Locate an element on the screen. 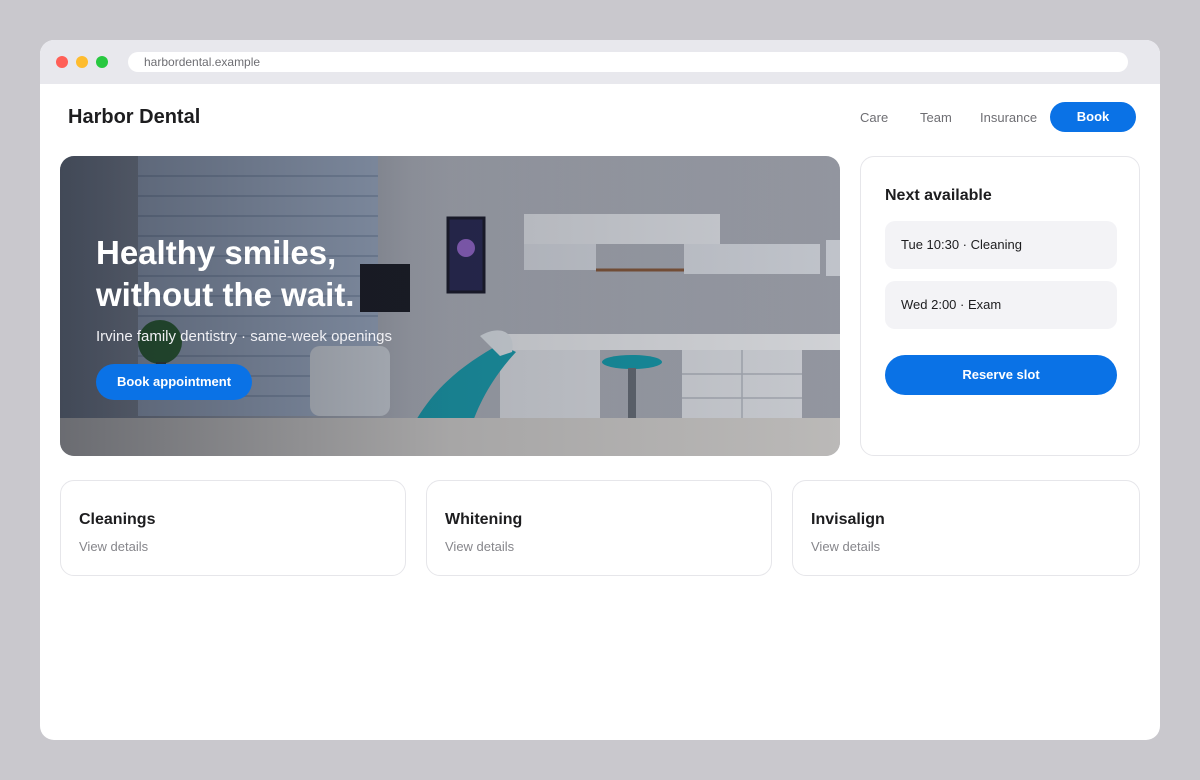 This screenshot has width=1200, height=780. nav-link-team: Team is located at coordinates (936, 117).